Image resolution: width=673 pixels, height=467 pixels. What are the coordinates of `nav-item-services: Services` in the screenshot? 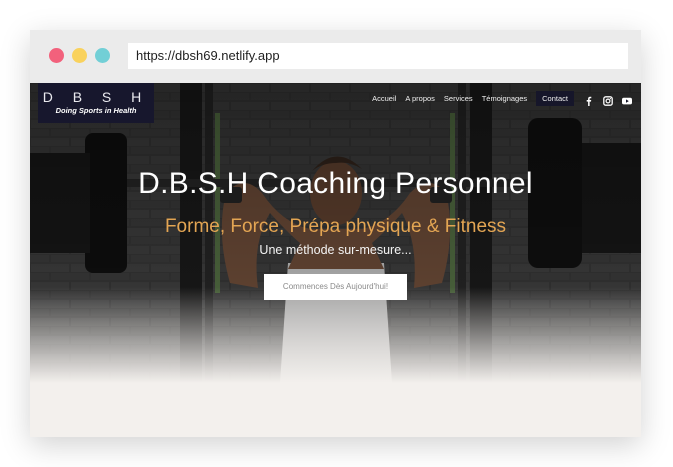 It's located at (458, 98).